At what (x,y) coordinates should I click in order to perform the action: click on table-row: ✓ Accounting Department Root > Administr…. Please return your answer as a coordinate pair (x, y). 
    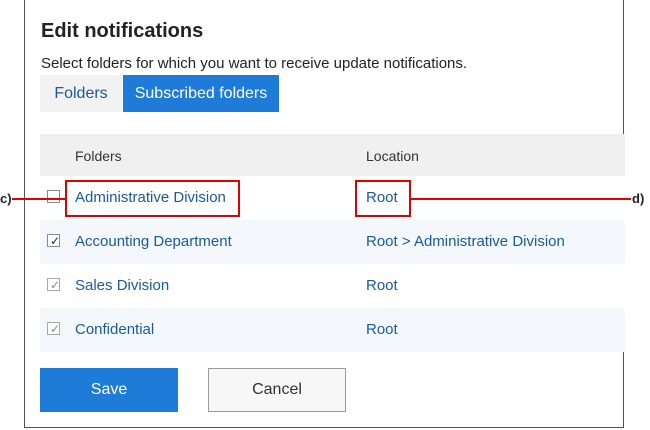
    Looking at the image, I should click on (332, 242).